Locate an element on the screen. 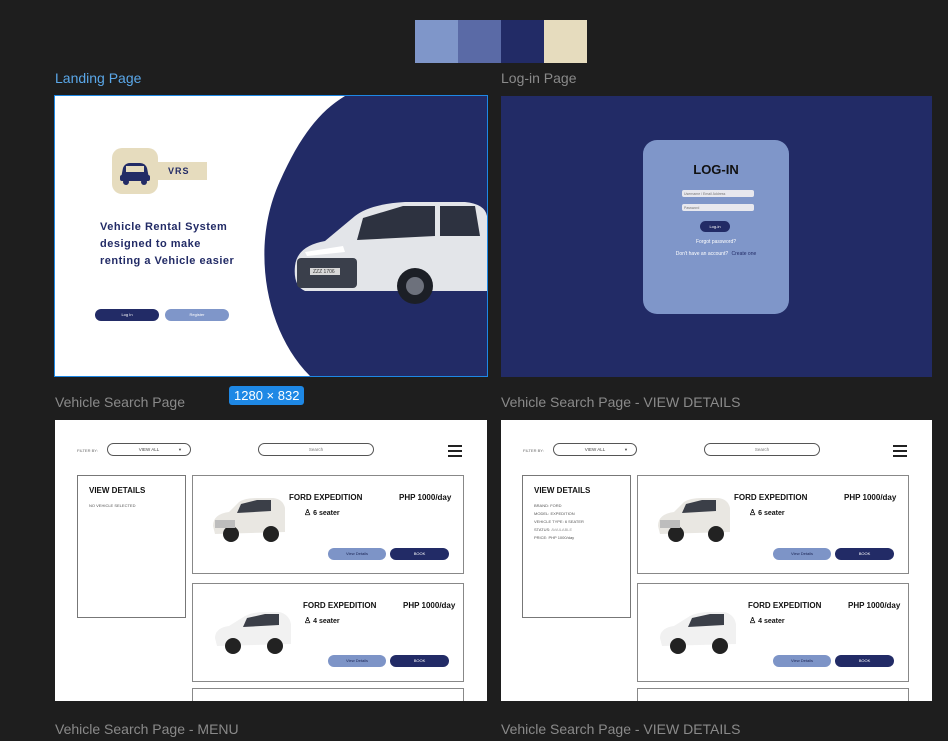 The width and height of the screenshot is (948, 741). login-title: LOG-IN is located at coordinates (716, 169).